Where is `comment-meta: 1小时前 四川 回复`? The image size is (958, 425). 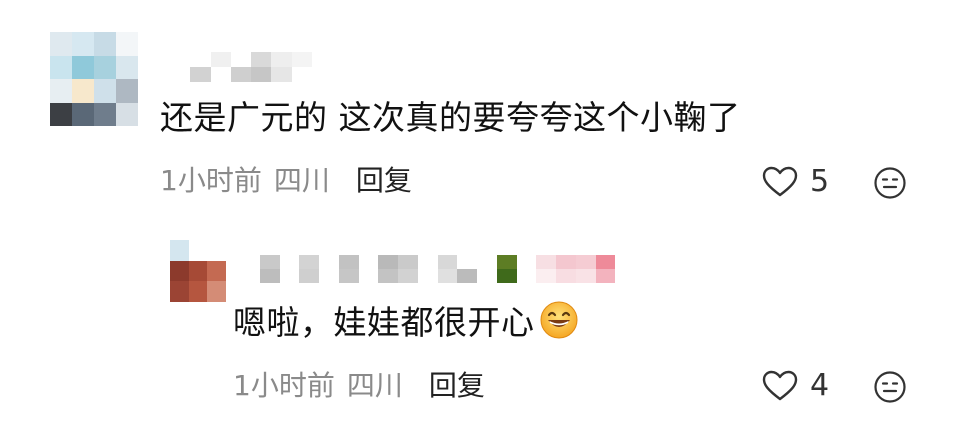
comment-meta: 1小时前 四川 回复 is located at coordinates (286, 181).